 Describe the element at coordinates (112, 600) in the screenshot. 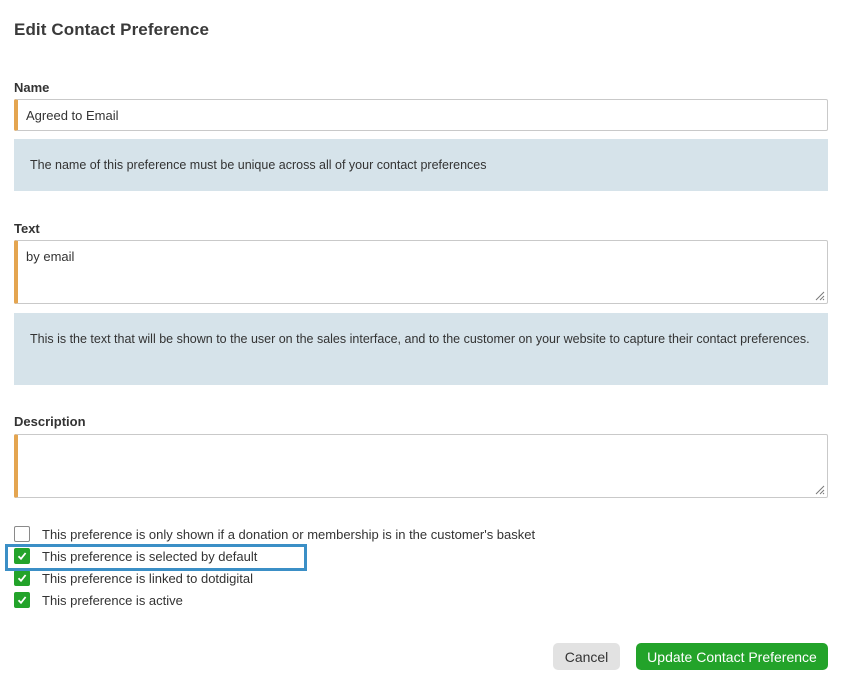

I see `option-label: This preference is active` at that location.